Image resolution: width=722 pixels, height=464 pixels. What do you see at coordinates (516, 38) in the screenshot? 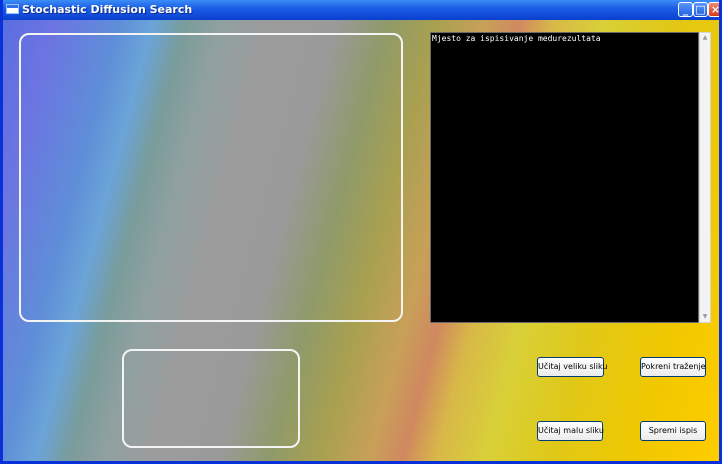
I see `console-text: Mjesto za ispisivanje medurezultata` at bounding box center [516, 38].